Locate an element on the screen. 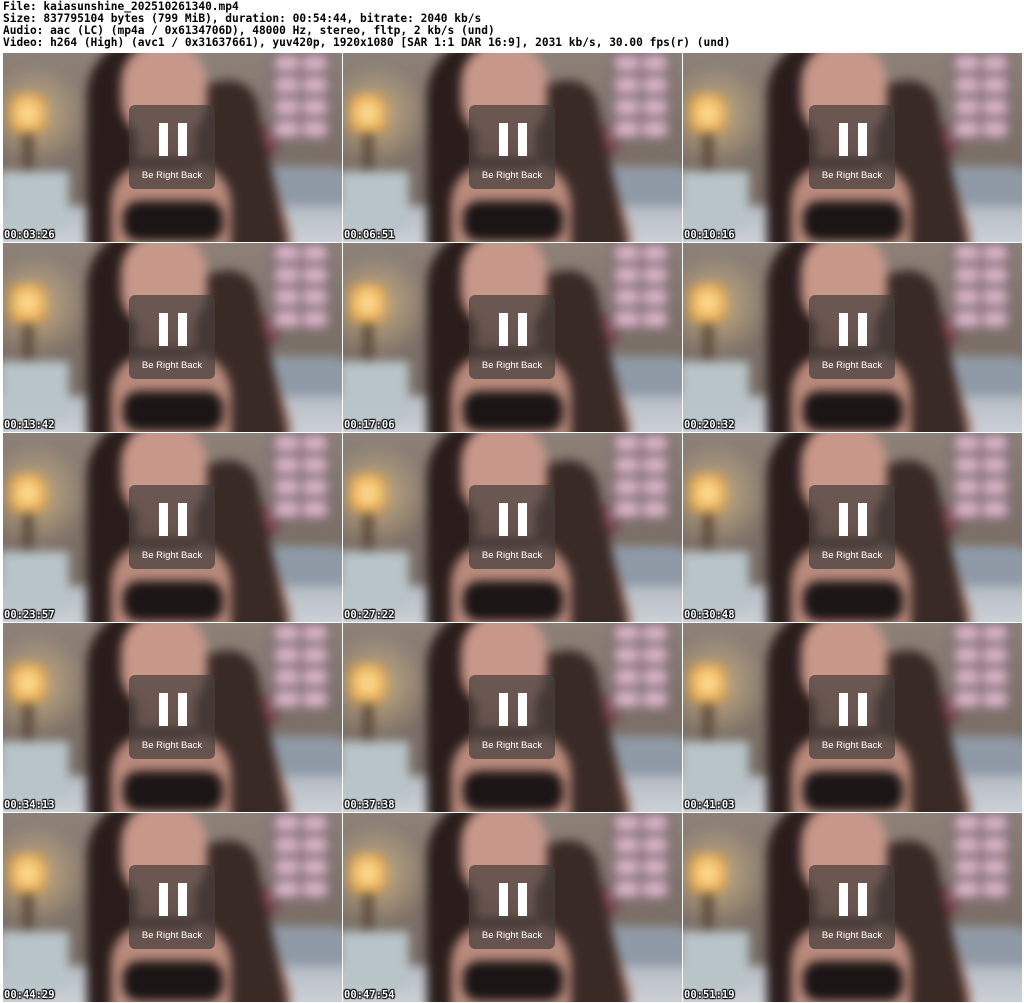 The height and width of the screenshot is (1003, 1024). timestamp: 00:34:13 is located at coordinates (29, 805).